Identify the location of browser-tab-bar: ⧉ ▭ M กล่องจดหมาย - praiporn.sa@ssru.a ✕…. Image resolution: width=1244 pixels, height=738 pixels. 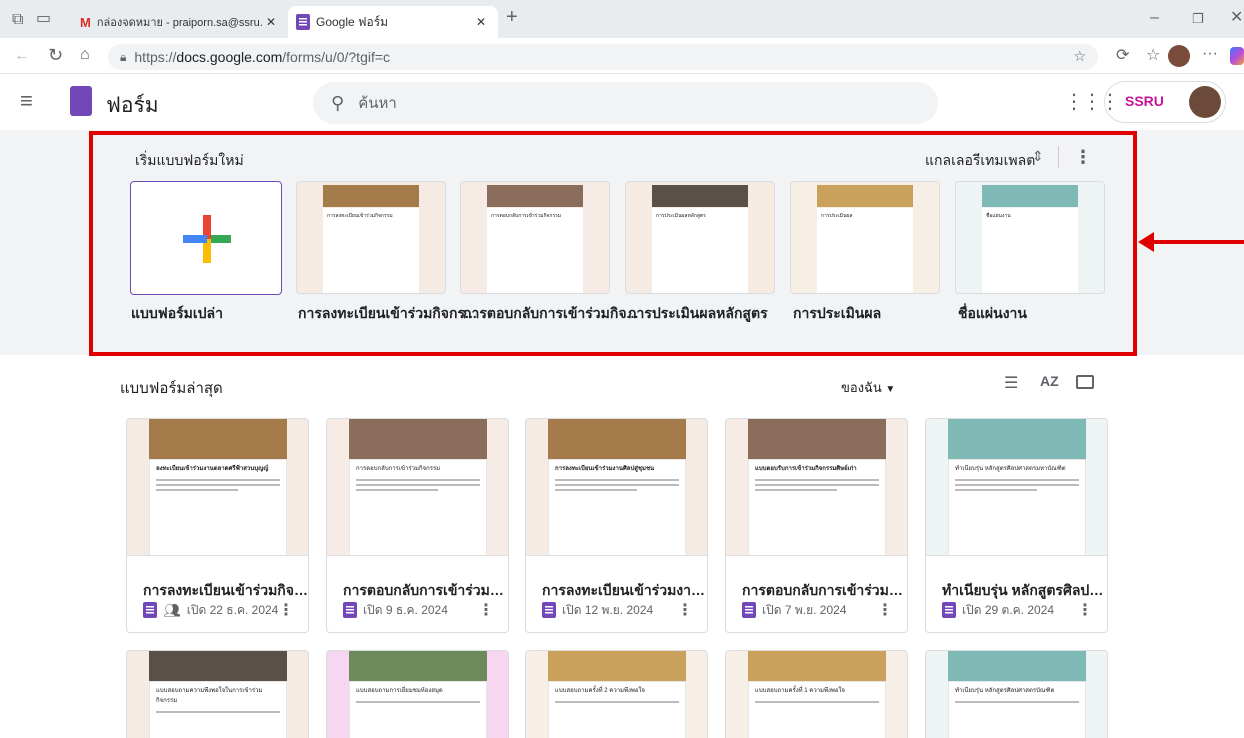
(622, 19).